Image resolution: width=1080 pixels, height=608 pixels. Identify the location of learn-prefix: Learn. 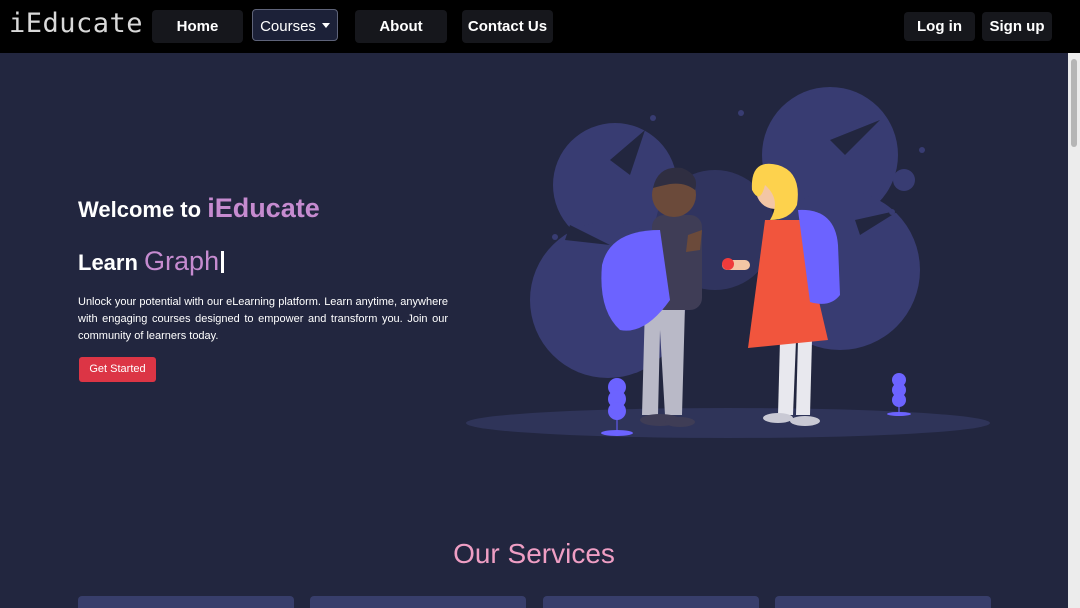
(108, 262).